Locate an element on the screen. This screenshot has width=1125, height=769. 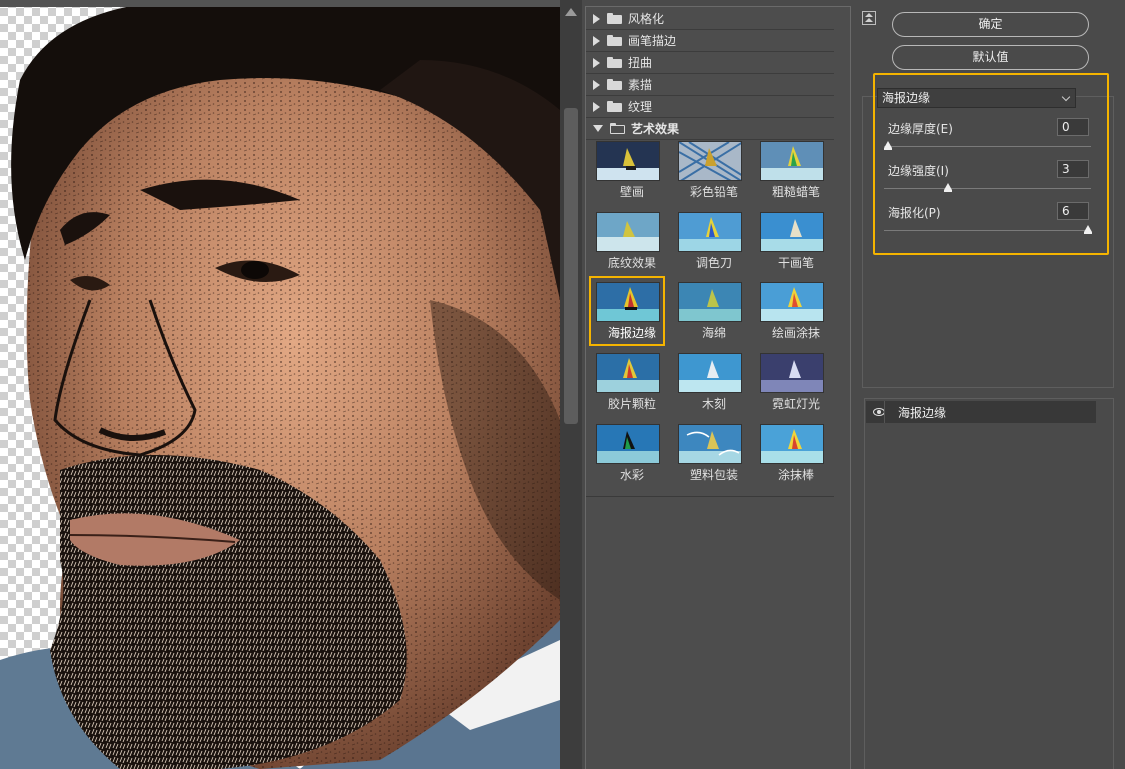
preview-scrollbar is located at coordinates (571, 384).